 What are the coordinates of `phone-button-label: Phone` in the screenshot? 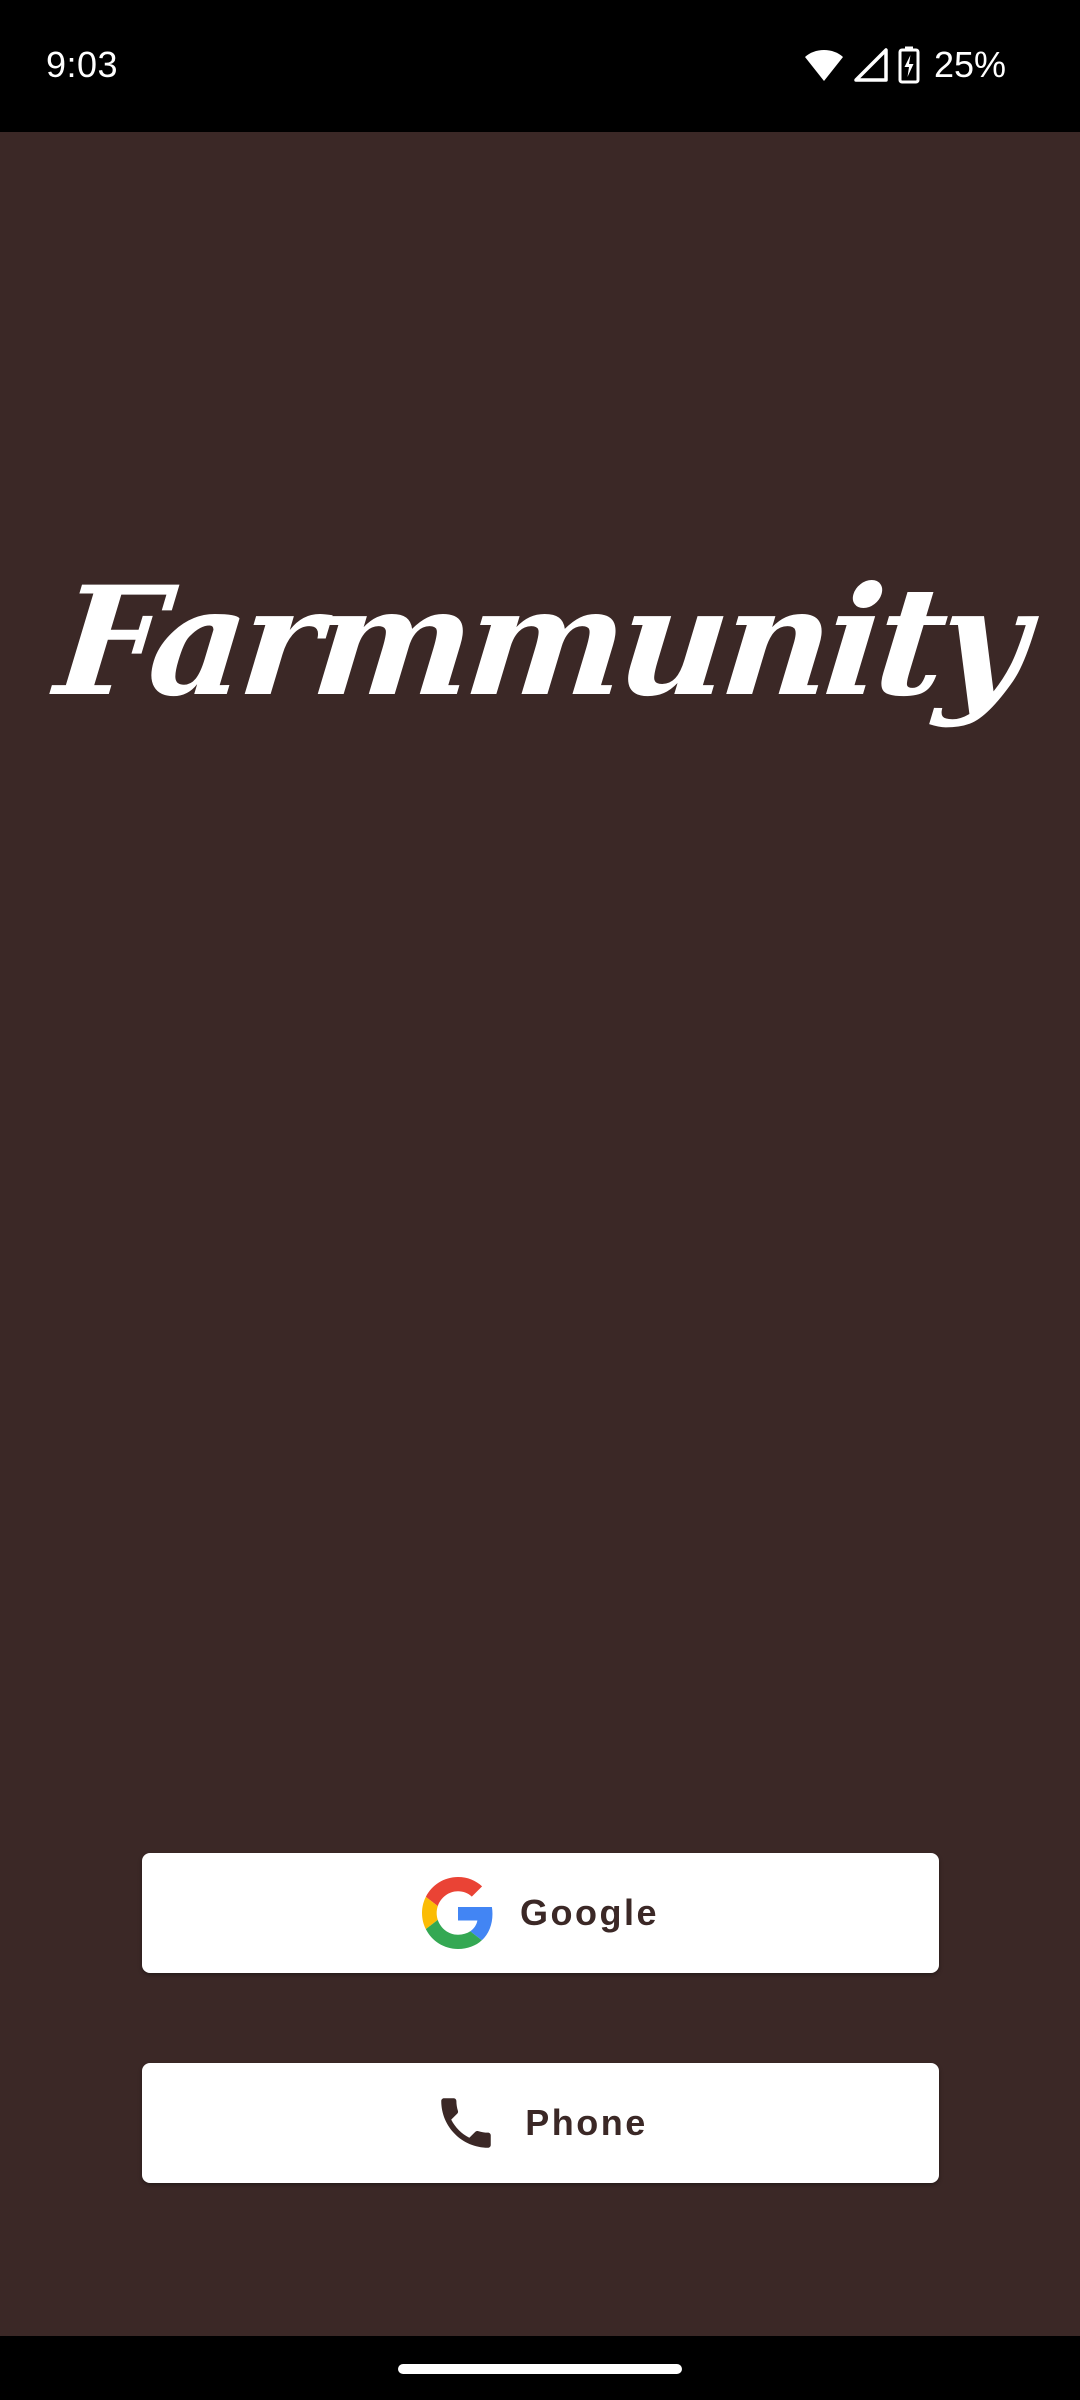 It's located at (586, 2122).